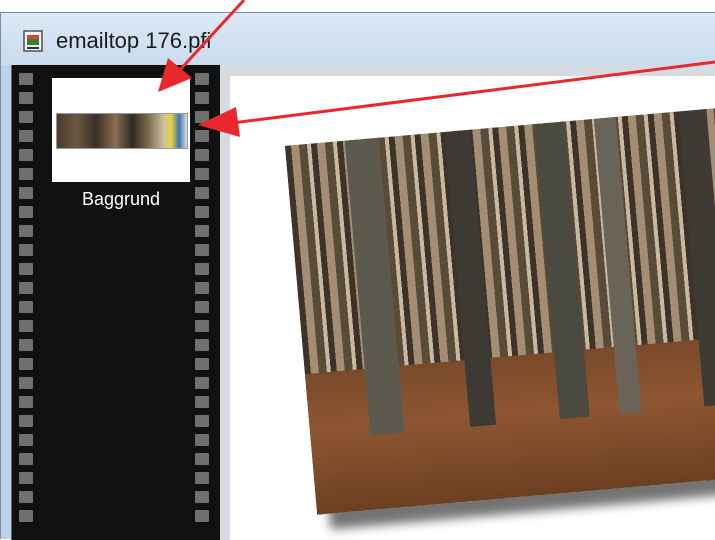 The width and height of the screenshot is (715, 540). Describe the element at coordinates (121, 199) in the screenshot. I see `layer-label: Baggrund` at that location.